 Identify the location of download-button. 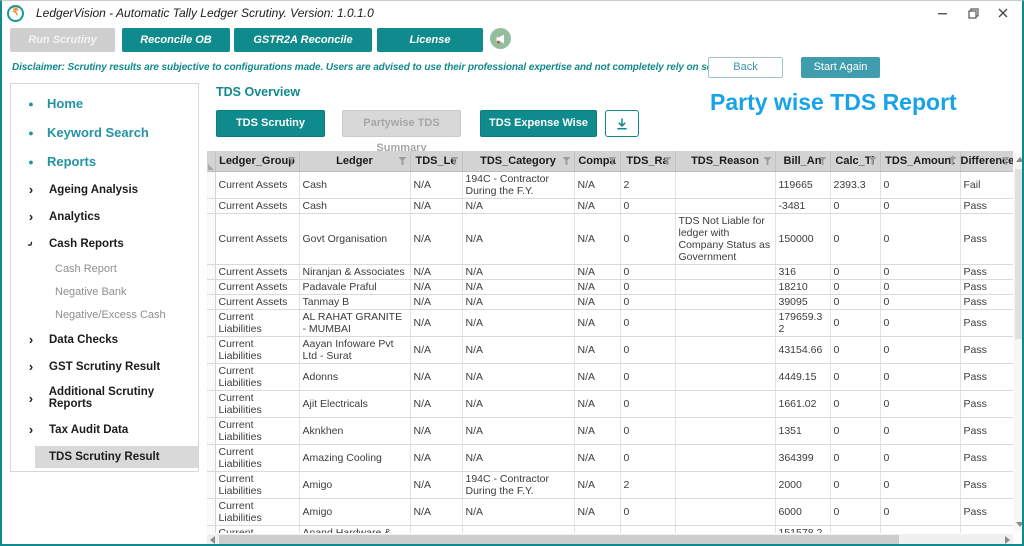
(622, 123).